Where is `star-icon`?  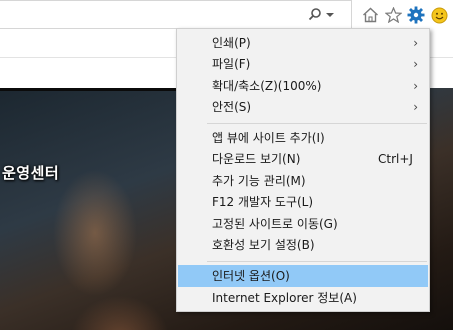
star-icon is located at coordinates (393, 15).